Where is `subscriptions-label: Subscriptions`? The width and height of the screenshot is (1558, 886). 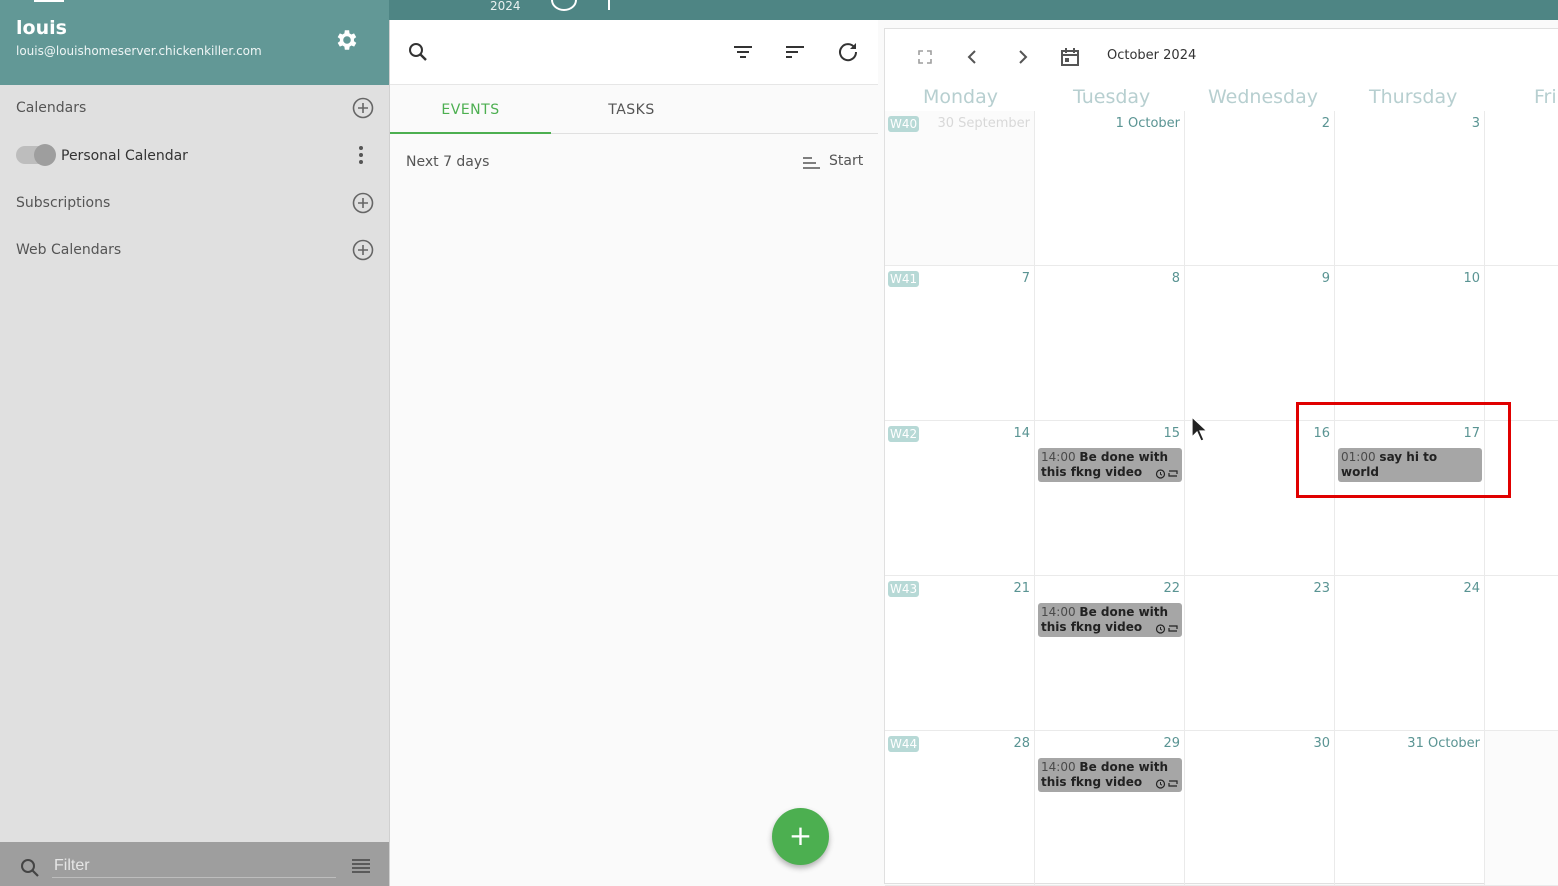 subscriptions-label: Subscriptions is located at coordinates (63, 203).